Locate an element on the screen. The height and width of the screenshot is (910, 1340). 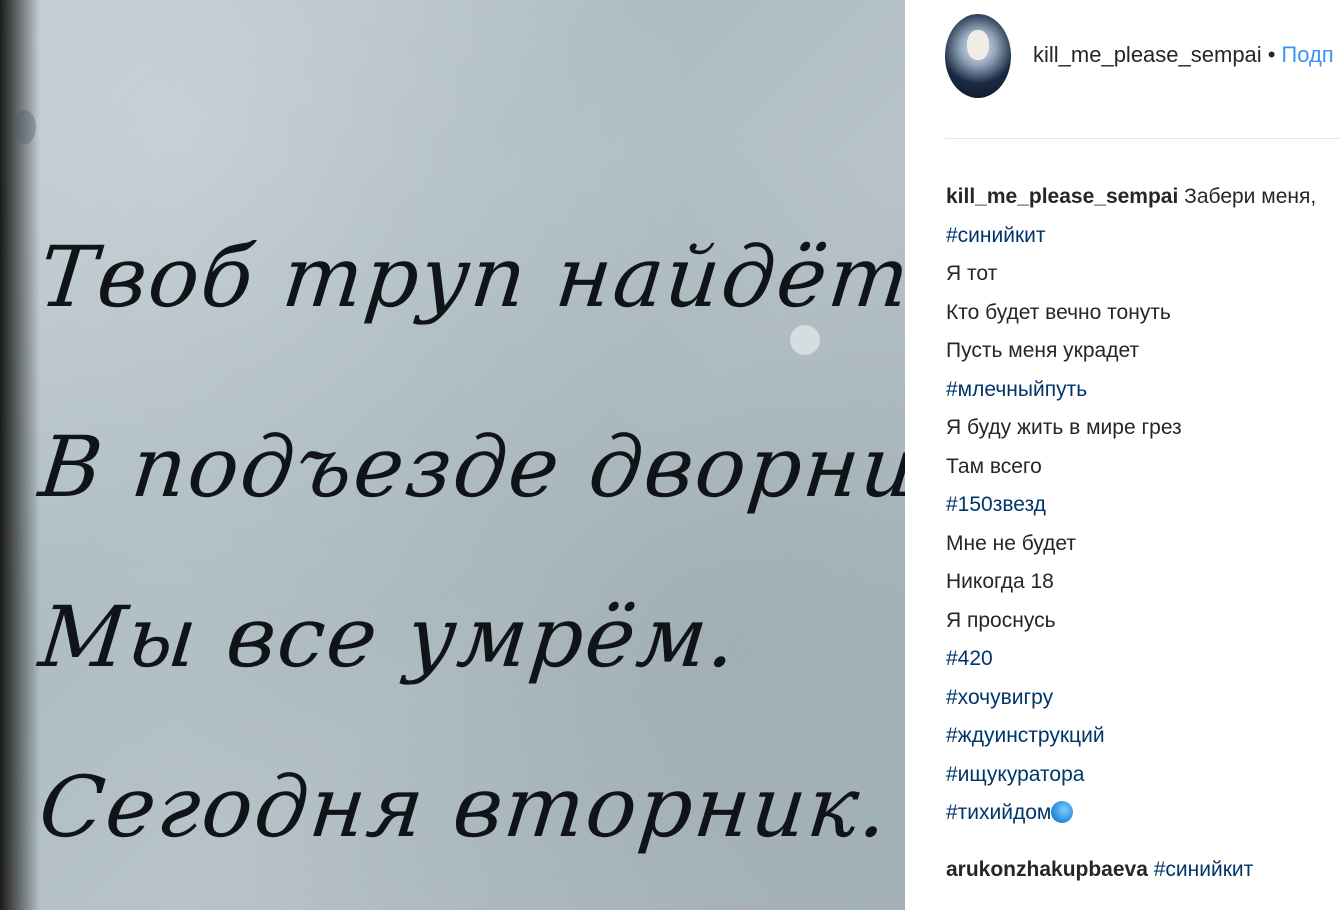
comment-username-link: arukonzhakupbaeva is located at coordinates (1047, 869).